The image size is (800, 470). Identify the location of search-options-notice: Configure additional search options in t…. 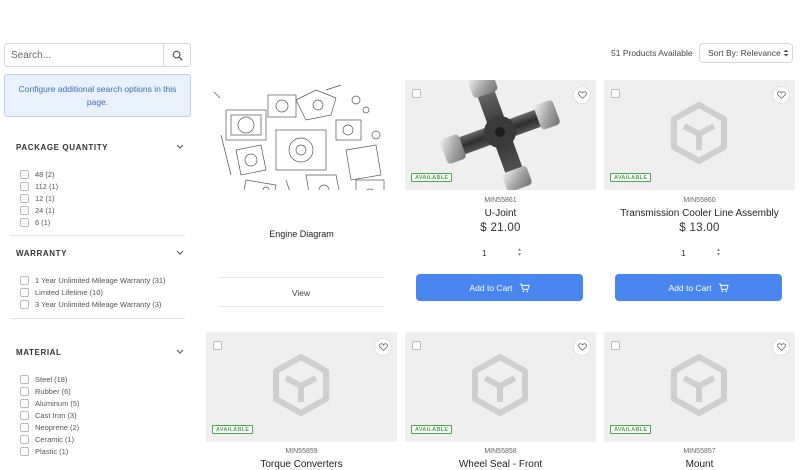
(97, 95).